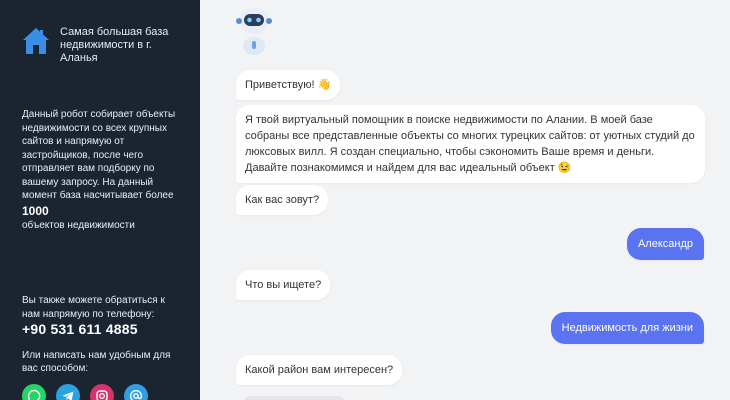  What do you see at coordinates (34, 392) in the screenshot?
I see `whatsapp-icon` at bounding box center [34, 392].